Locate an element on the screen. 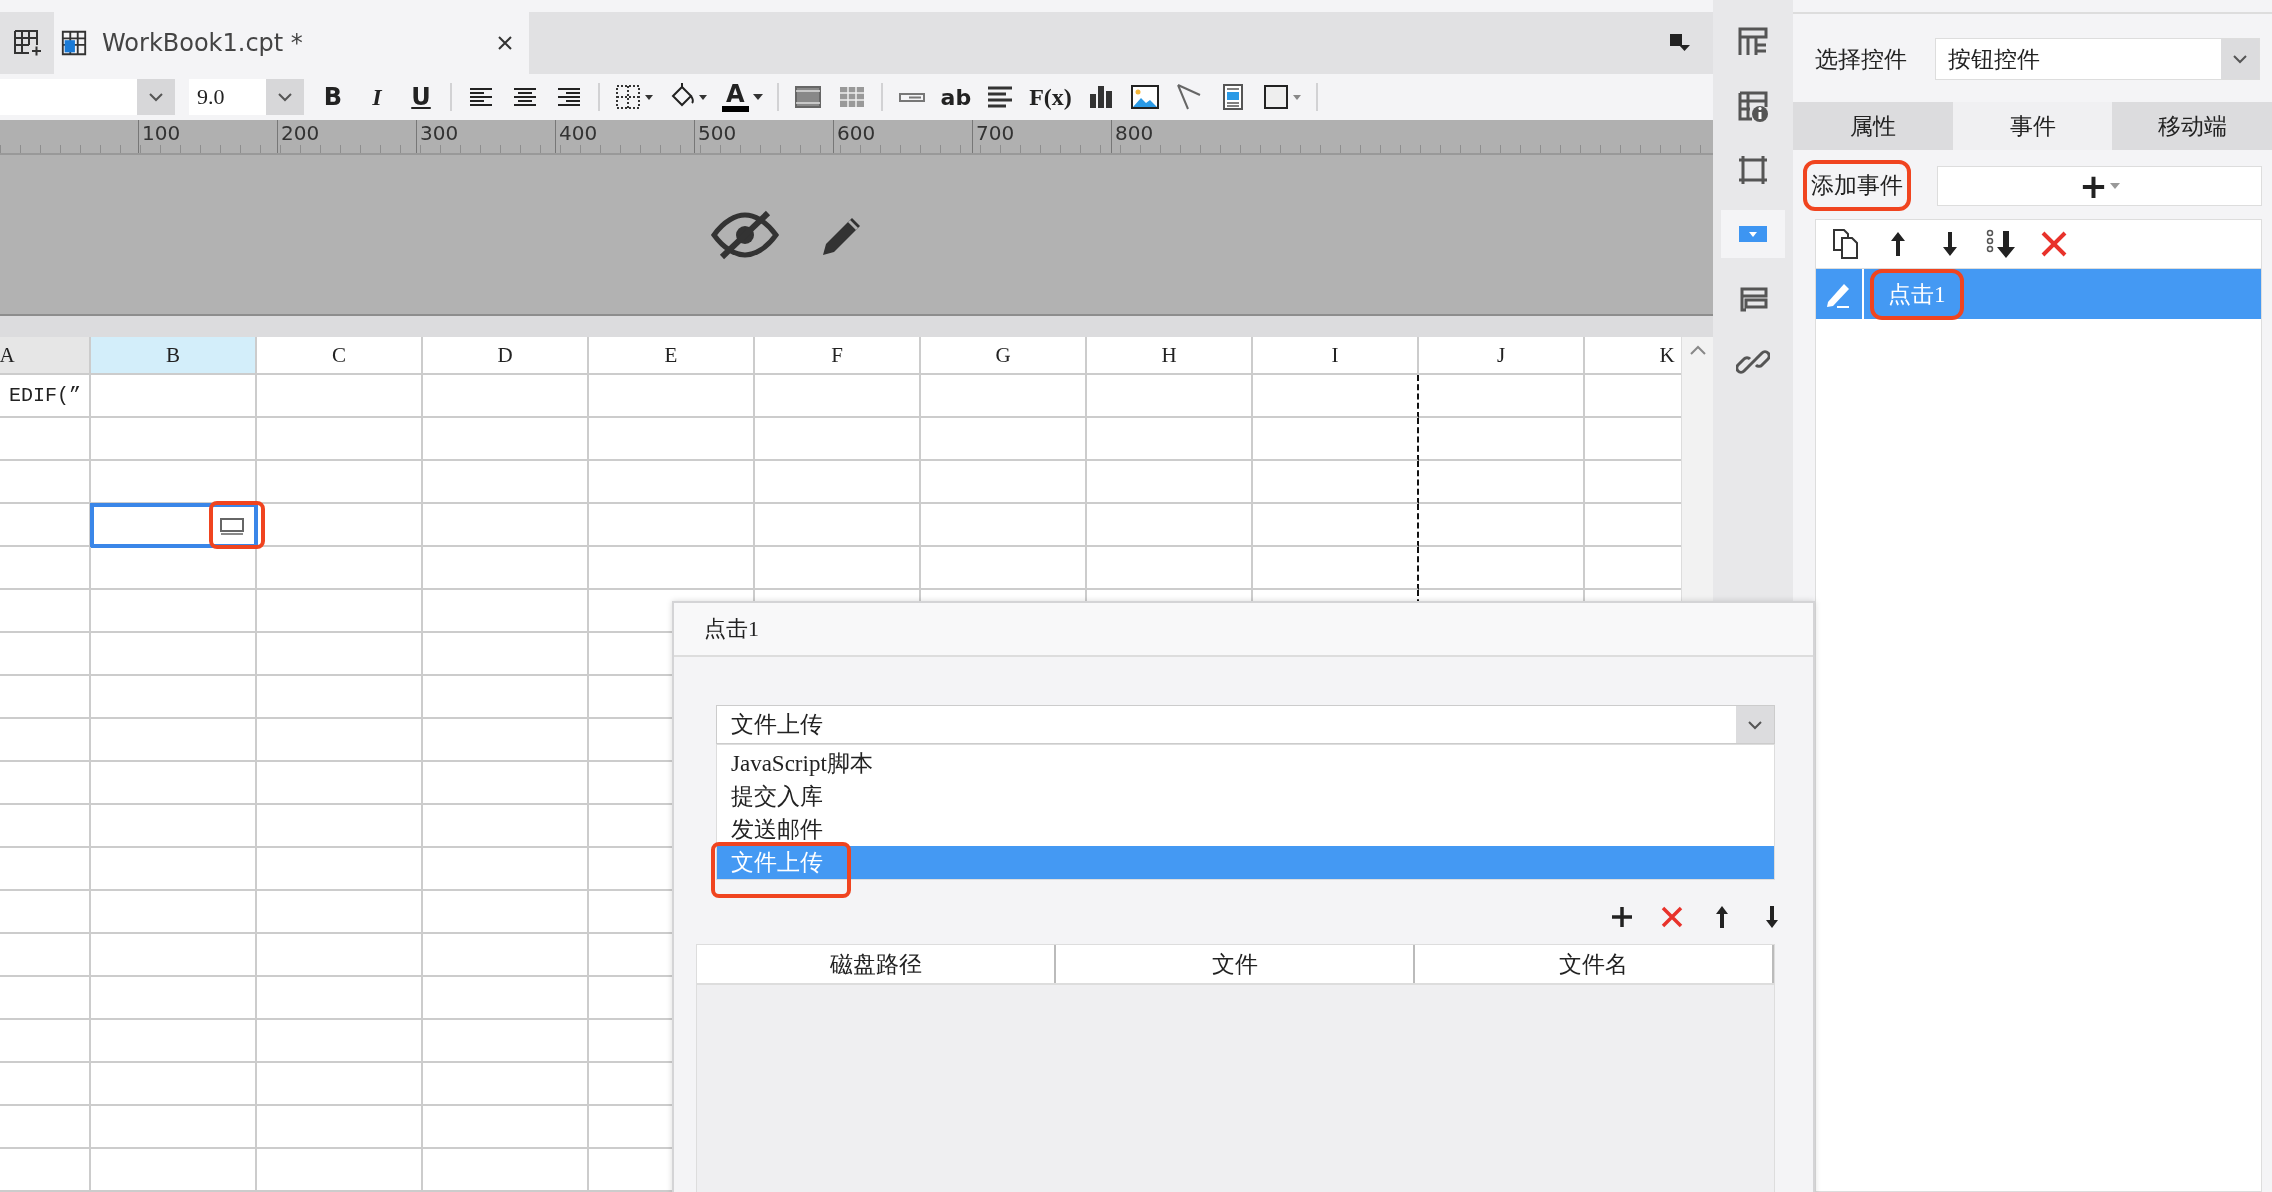  sheet-icon is located at coordinates (74, 43).